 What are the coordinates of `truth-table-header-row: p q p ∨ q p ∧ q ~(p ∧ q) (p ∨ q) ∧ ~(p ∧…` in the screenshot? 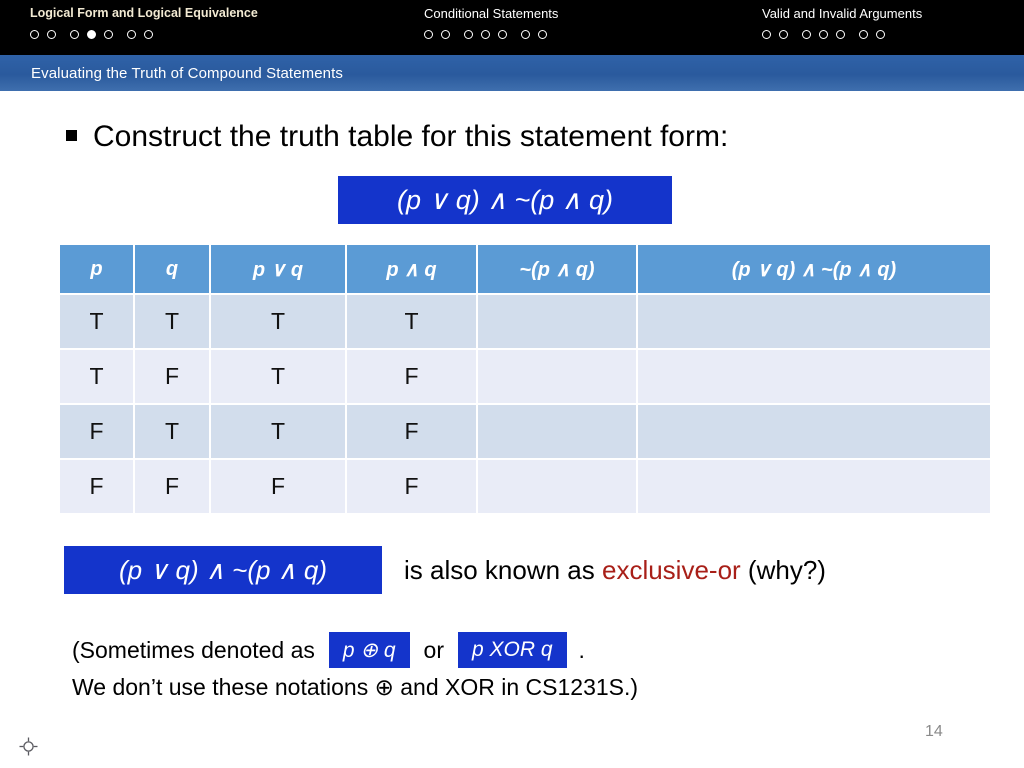 It's located at (525, 270).